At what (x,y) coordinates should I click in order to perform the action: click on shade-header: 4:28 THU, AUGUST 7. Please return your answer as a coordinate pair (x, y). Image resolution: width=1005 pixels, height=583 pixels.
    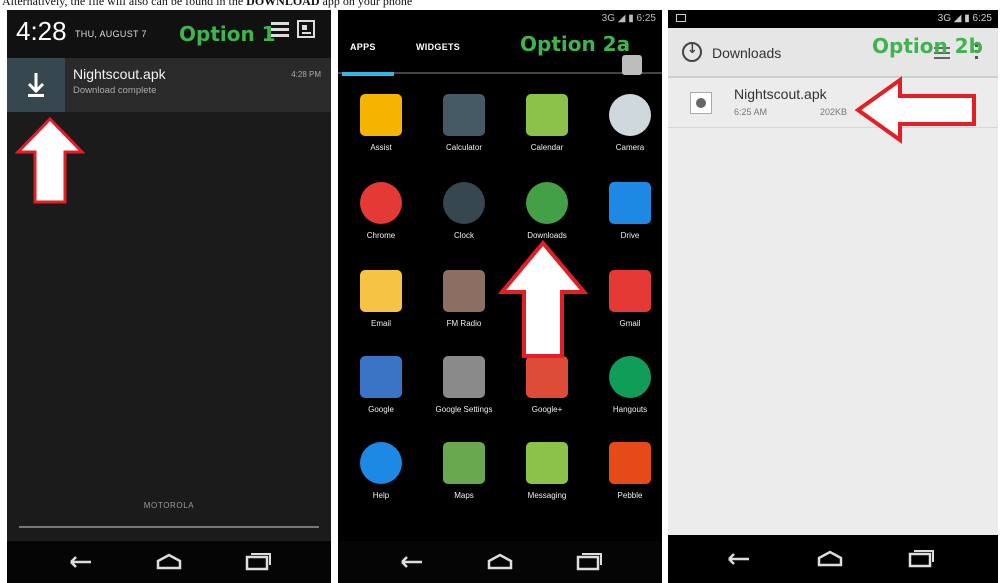
    Looking at the image, I should click on (169, 34).